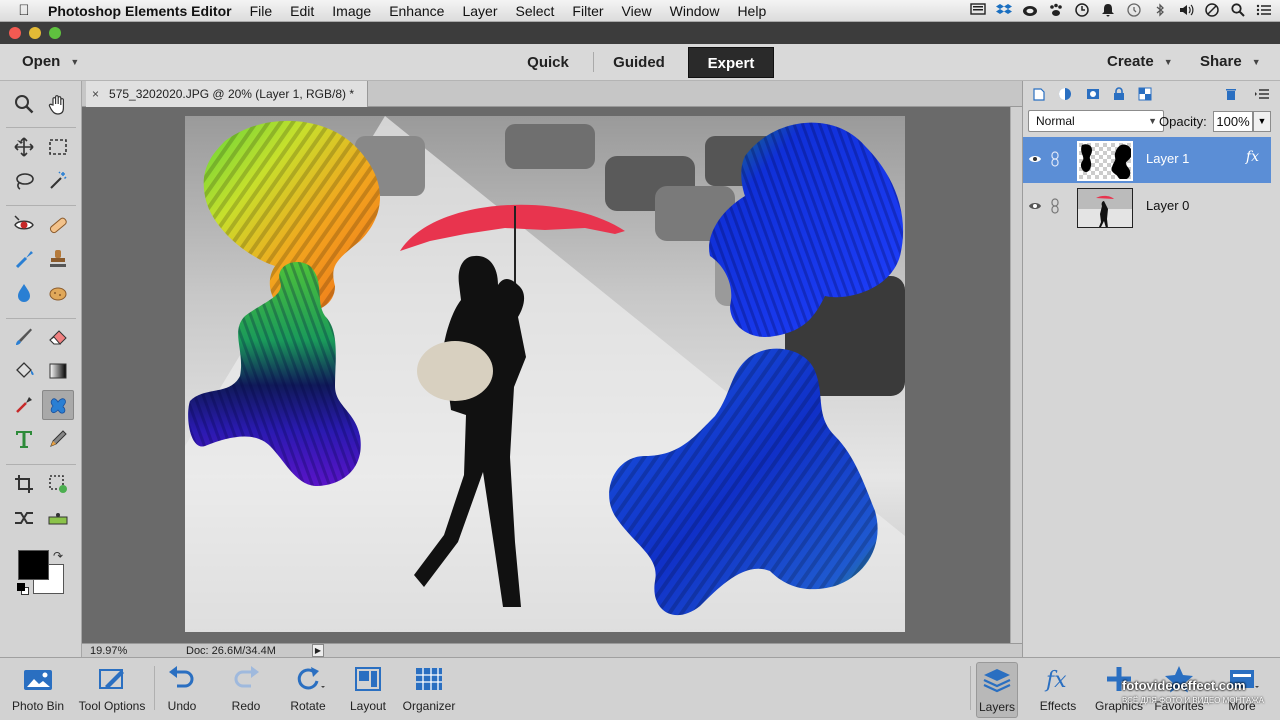  I want to click on menu-layer: Layer, so click(479, 11).